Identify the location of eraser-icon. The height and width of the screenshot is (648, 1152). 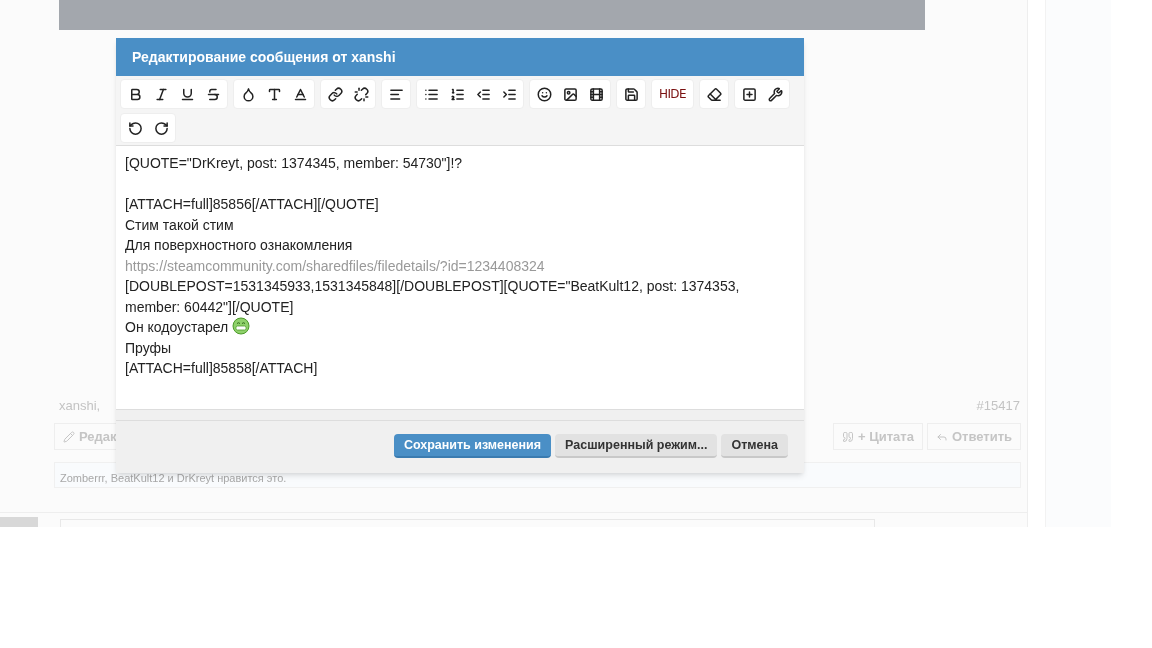
(714, 94).